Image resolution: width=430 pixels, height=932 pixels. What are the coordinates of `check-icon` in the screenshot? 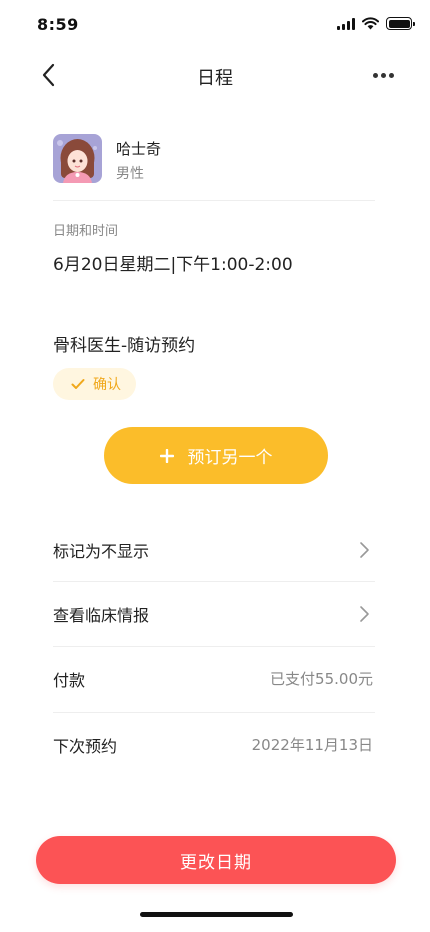 It's located at (78, 384).